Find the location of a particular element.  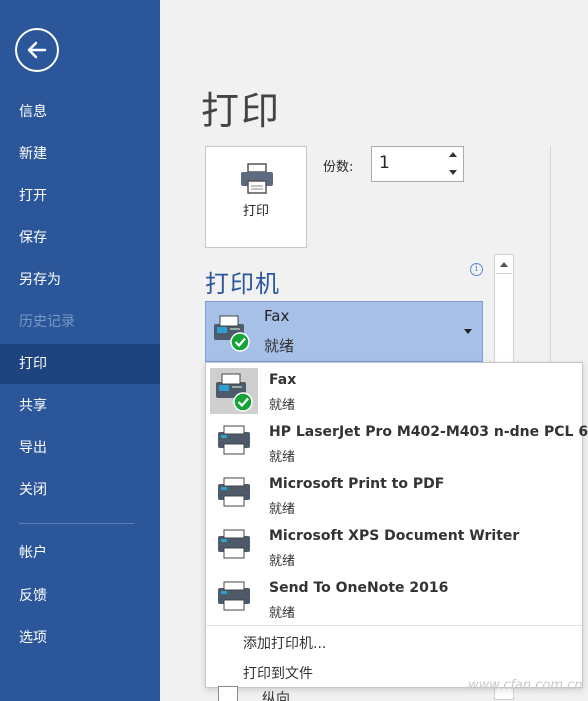

printer-option-hp: HP LaserJet Pro M402-M403 n-dne PCL 6 就绪 is located at coordinates (397, 443).